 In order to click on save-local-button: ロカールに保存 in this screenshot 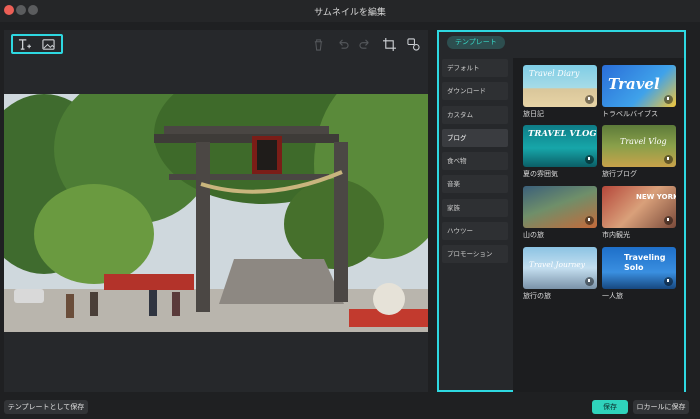, I will do `click(661, 407)`.